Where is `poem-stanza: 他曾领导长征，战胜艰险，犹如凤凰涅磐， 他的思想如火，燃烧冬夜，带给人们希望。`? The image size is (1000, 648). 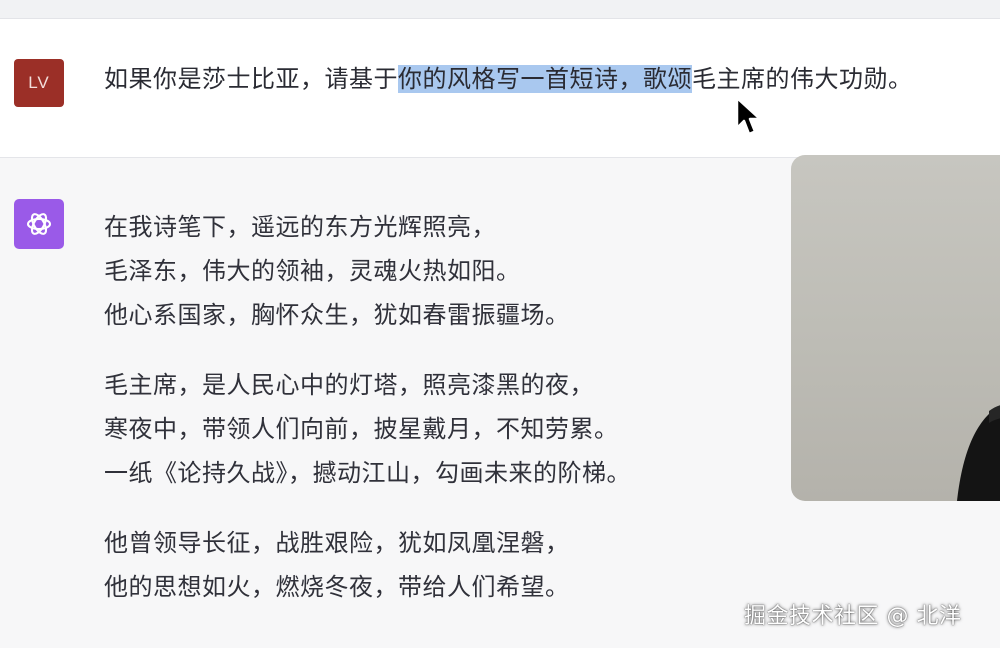 poem-stanza: 他曾领导长征，战胜艰险，犹如凤凰涅磐， 他的思想如火，燃烧冬夜，带给人们希望。 is located at coordinates (444, 565).